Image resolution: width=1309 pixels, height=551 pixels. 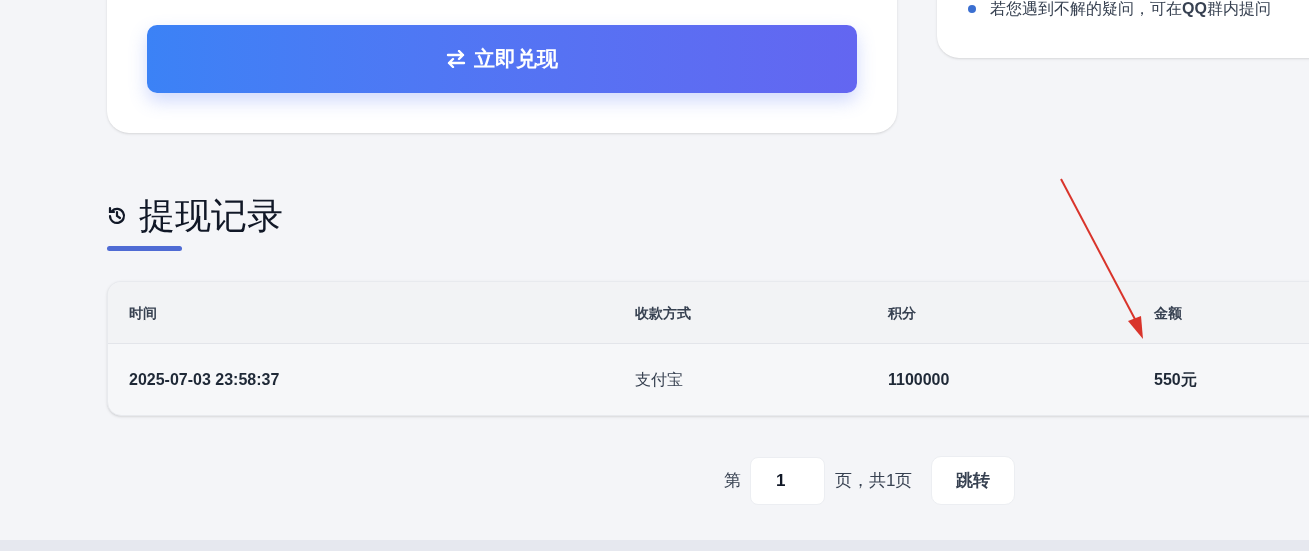 What do you see at coordinates (211, 216) in the screenshot?
I see `section-title: 提现记录` at bounding box center [211, 216].